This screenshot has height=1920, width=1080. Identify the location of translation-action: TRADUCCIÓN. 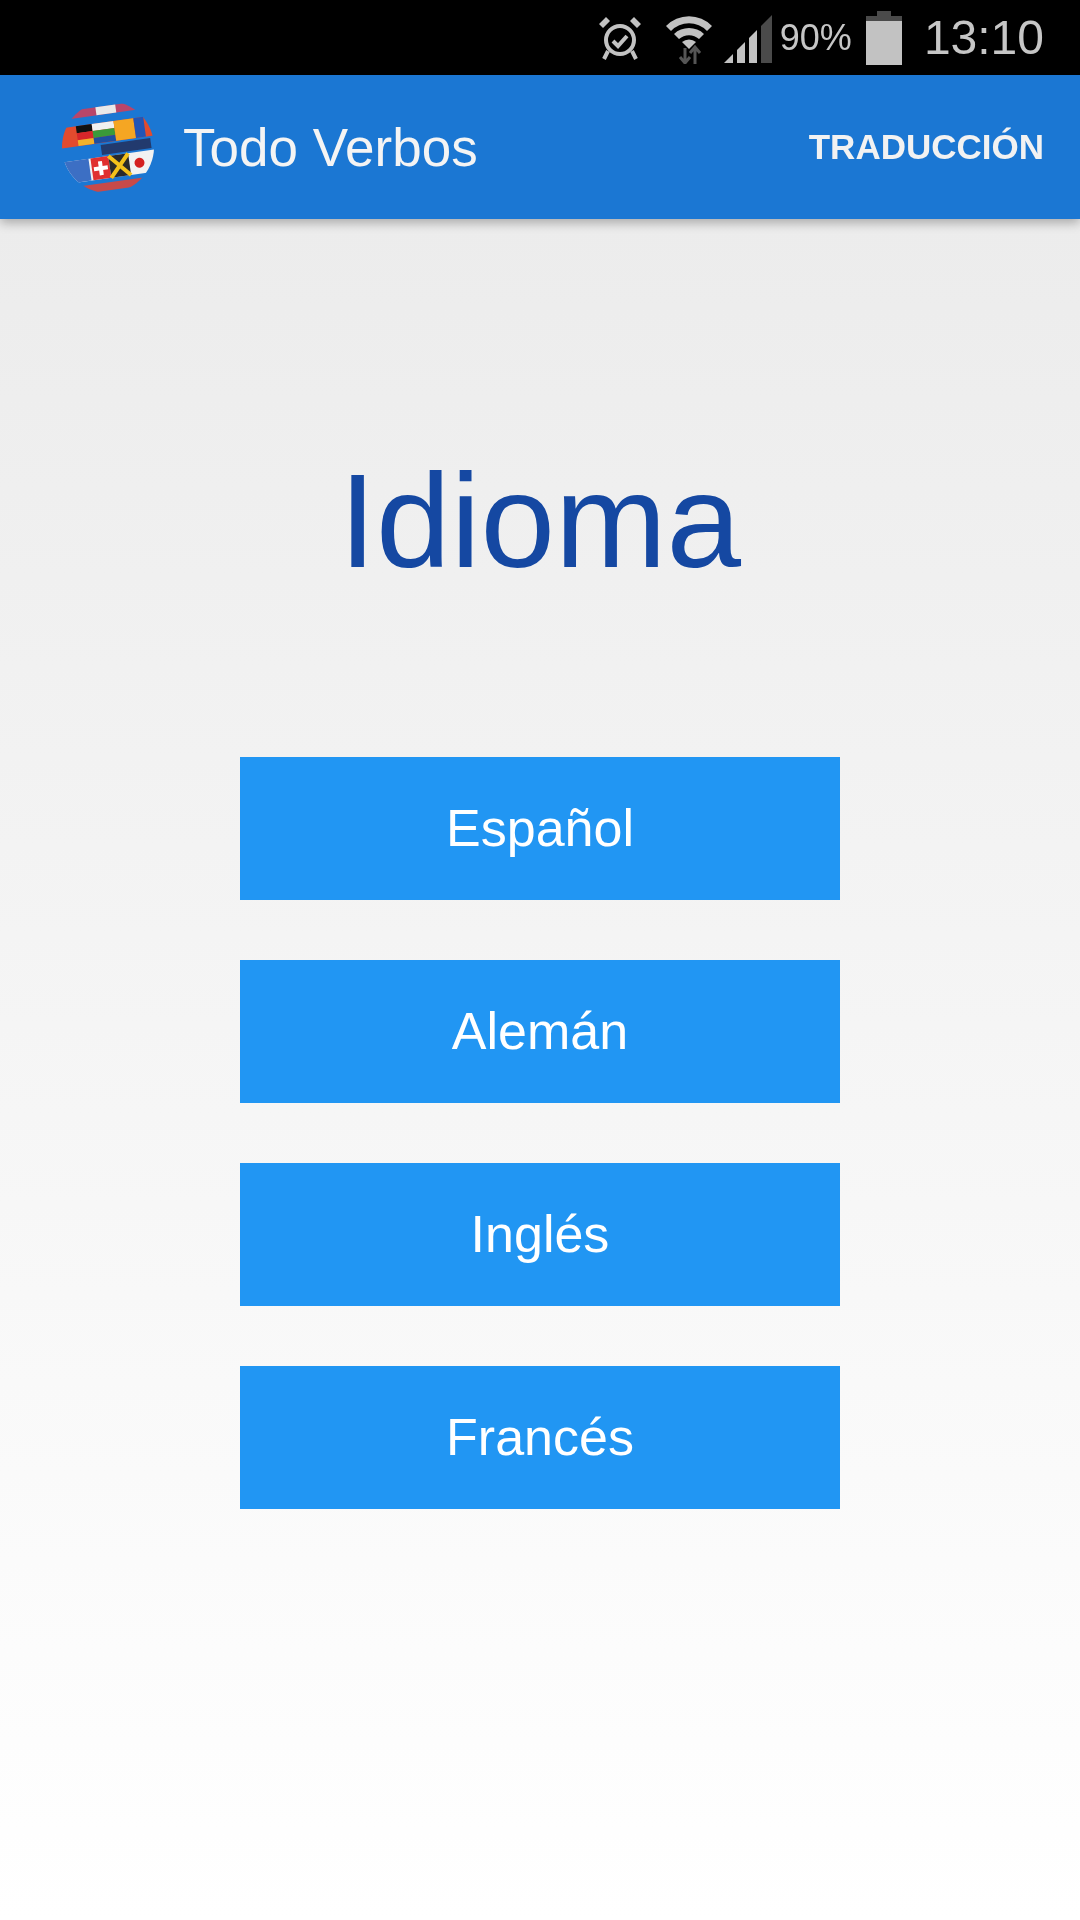
(926, 147).